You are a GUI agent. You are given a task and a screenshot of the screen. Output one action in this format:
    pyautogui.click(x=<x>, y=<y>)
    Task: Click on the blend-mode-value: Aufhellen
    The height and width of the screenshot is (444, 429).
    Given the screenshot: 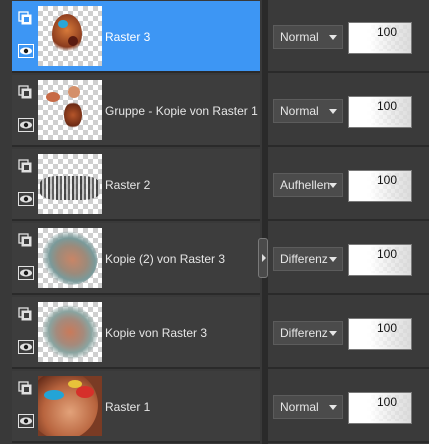 What is the action you would take?
    pyautogui.click(x=305, y=185)
    